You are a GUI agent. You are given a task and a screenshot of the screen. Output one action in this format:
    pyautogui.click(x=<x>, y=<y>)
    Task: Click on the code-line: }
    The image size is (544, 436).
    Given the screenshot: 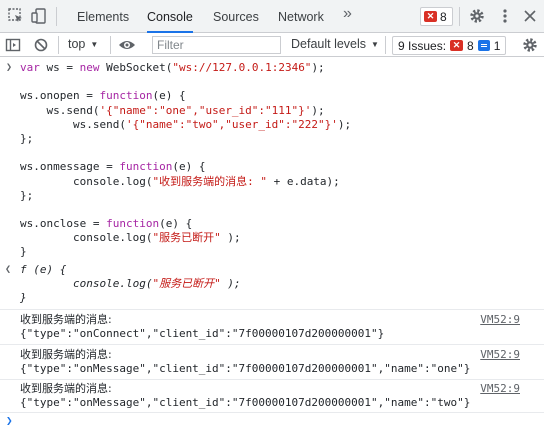 What is the action you would take?
    pyautogui.click(x=23, y=252)
    